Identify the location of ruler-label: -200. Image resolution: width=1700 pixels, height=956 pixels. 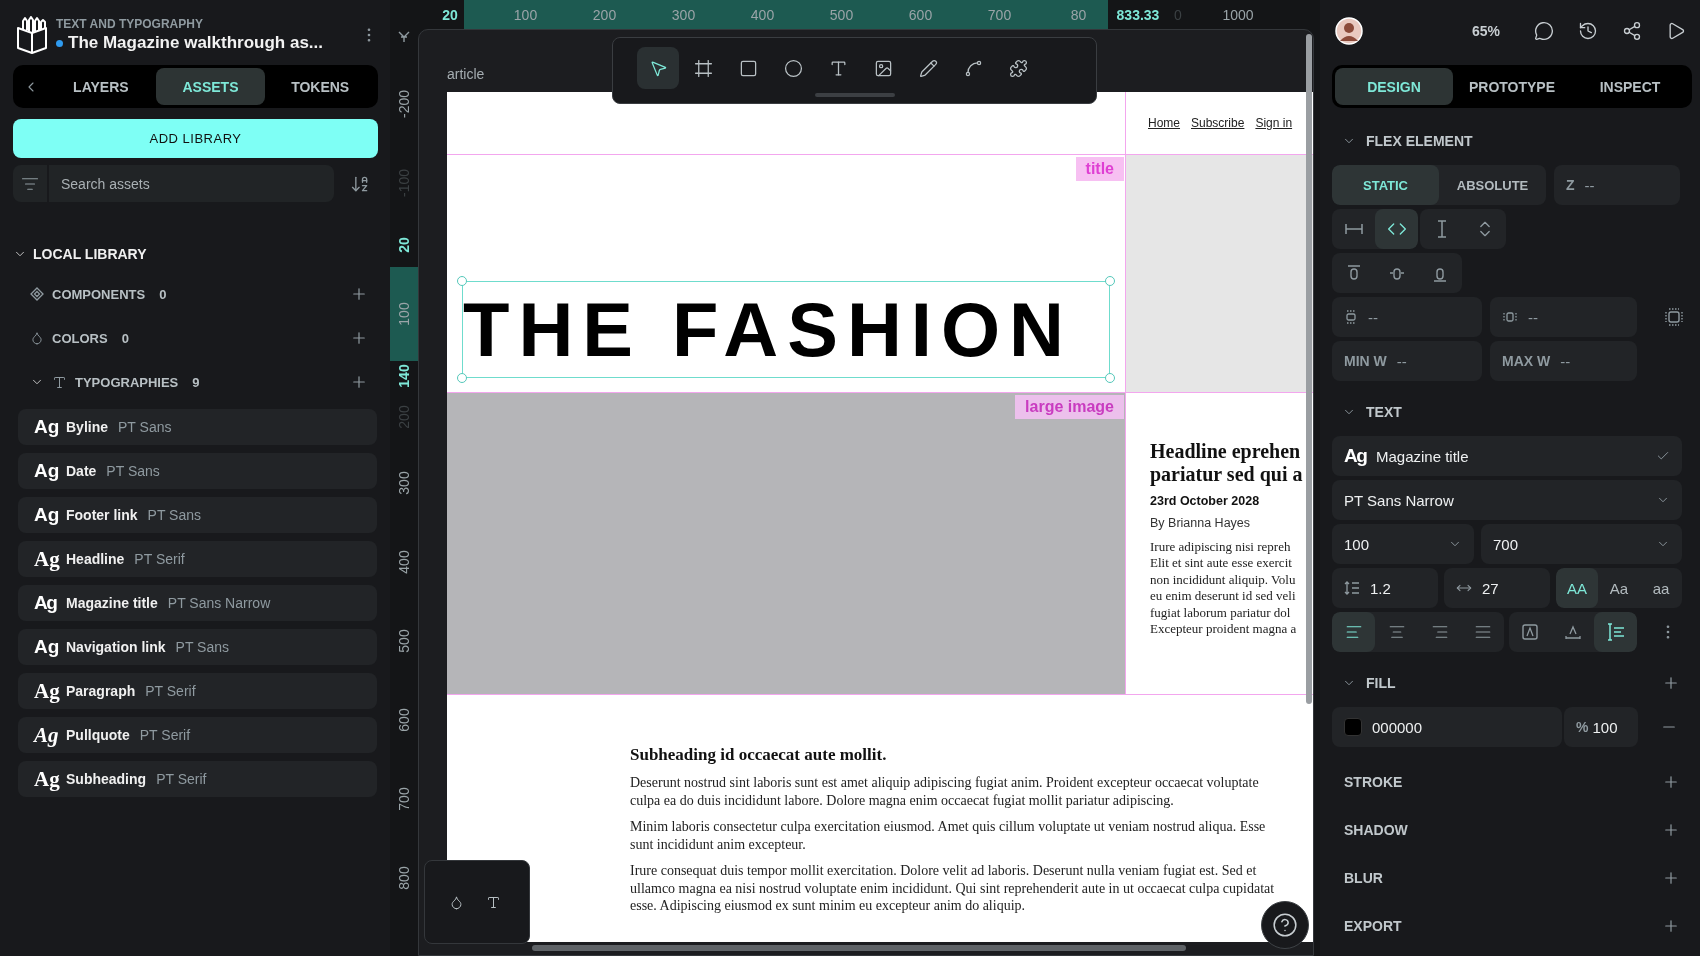
(404, 103).